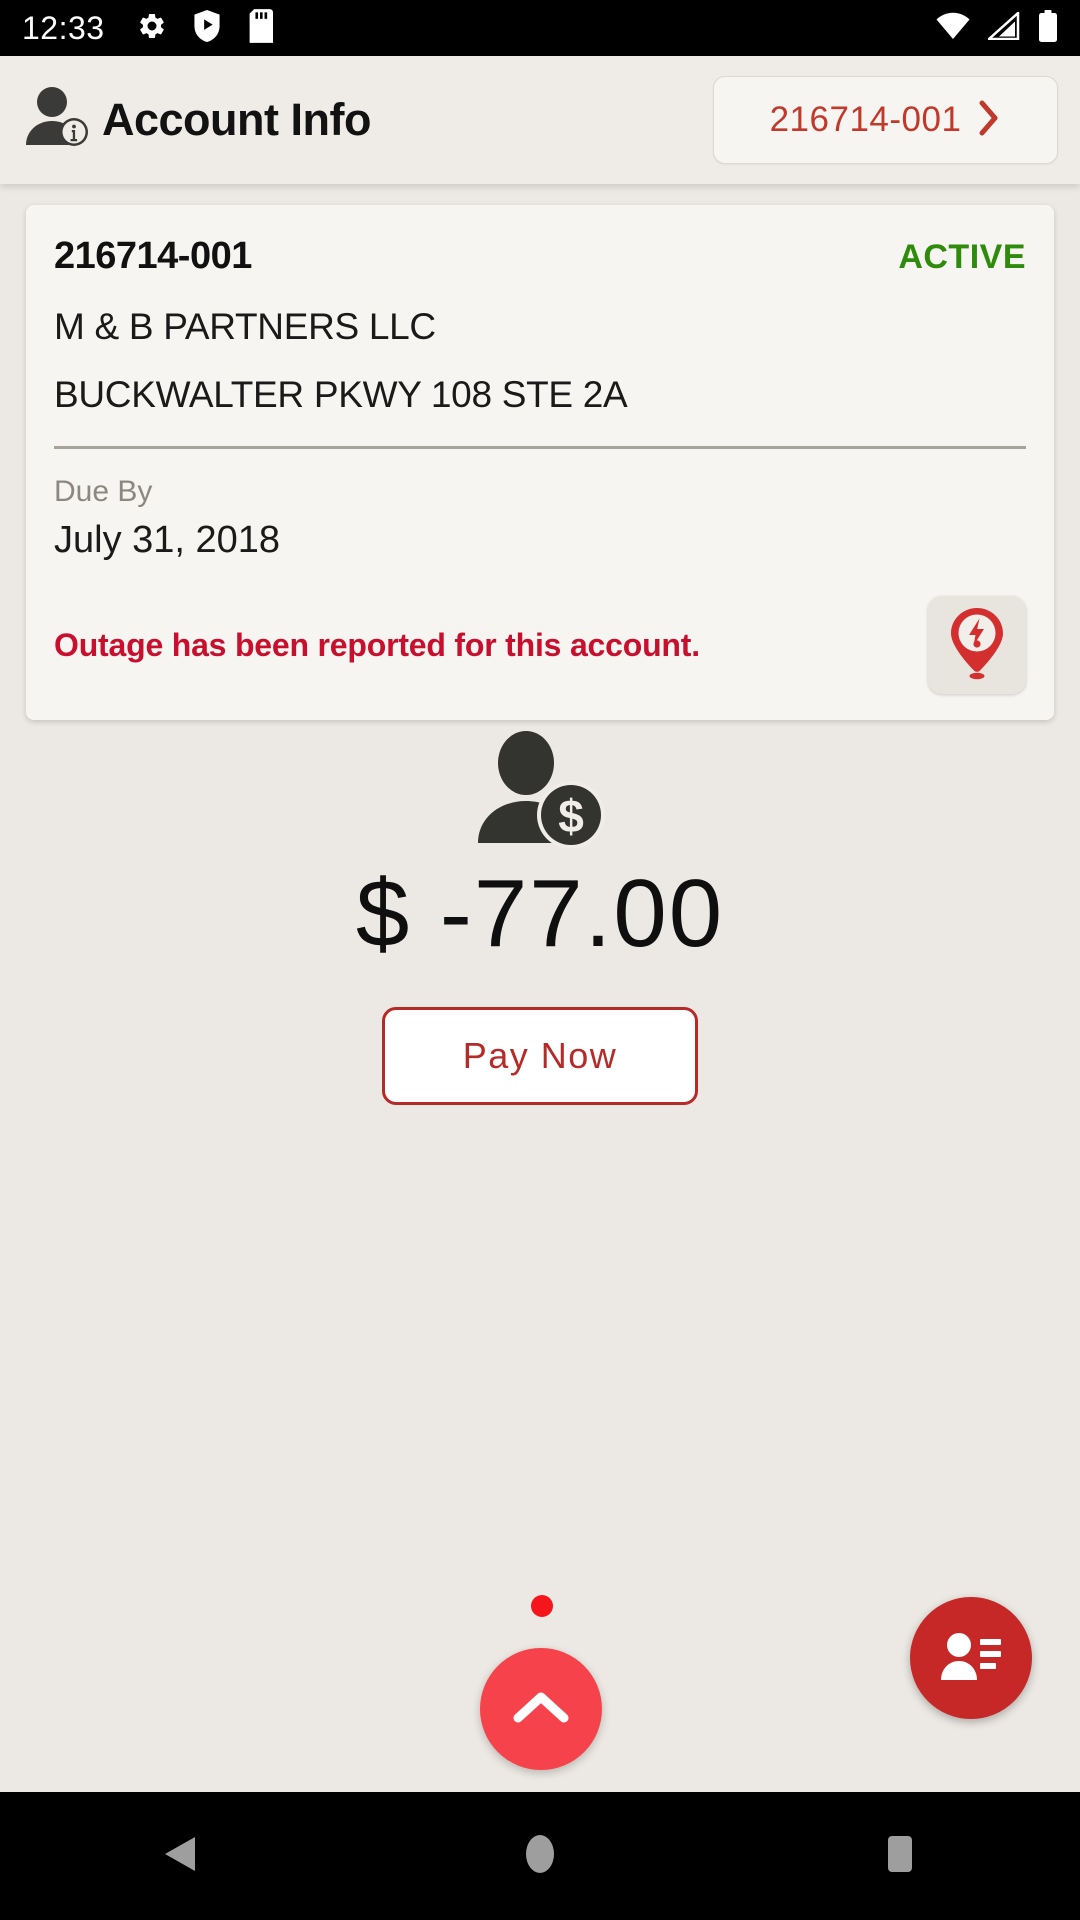 The width and height of the screenshot is (1080, 1920). Describe the element at coordinates (1048, 28) in the screenshot. I see `battery-icon` at that location.